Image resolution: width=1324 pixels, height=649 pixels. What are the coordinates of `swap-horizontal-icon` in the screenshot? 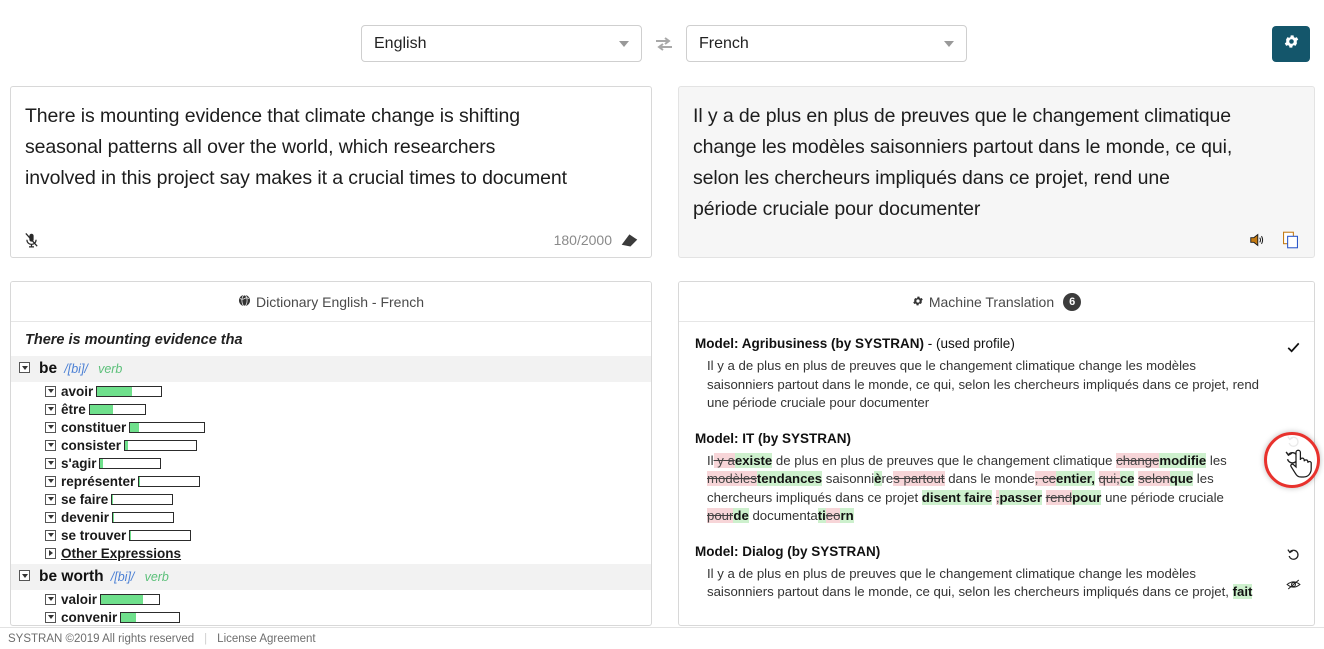 It's located at (664, 44).